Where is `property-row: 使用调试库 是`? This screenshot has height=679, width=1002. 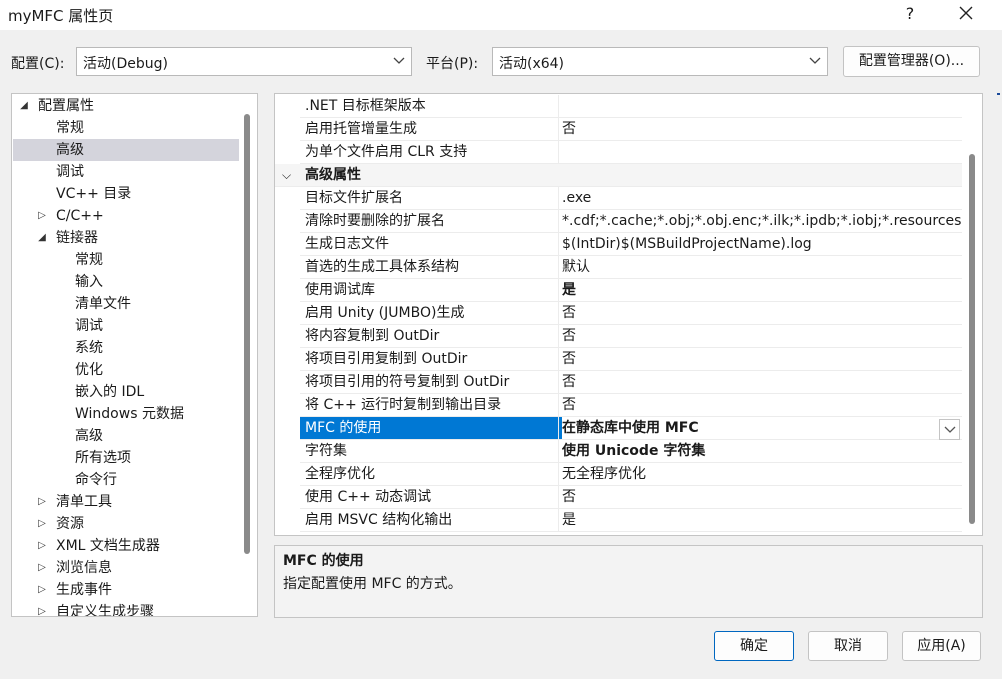
property-row: 使用调试库 是 is located at coordinates (631, 290).